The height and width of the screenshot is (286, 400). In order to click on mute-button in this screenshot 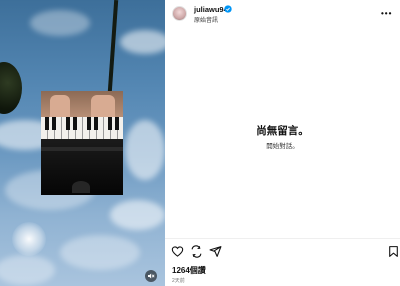, I will do `click(151, 276)`.